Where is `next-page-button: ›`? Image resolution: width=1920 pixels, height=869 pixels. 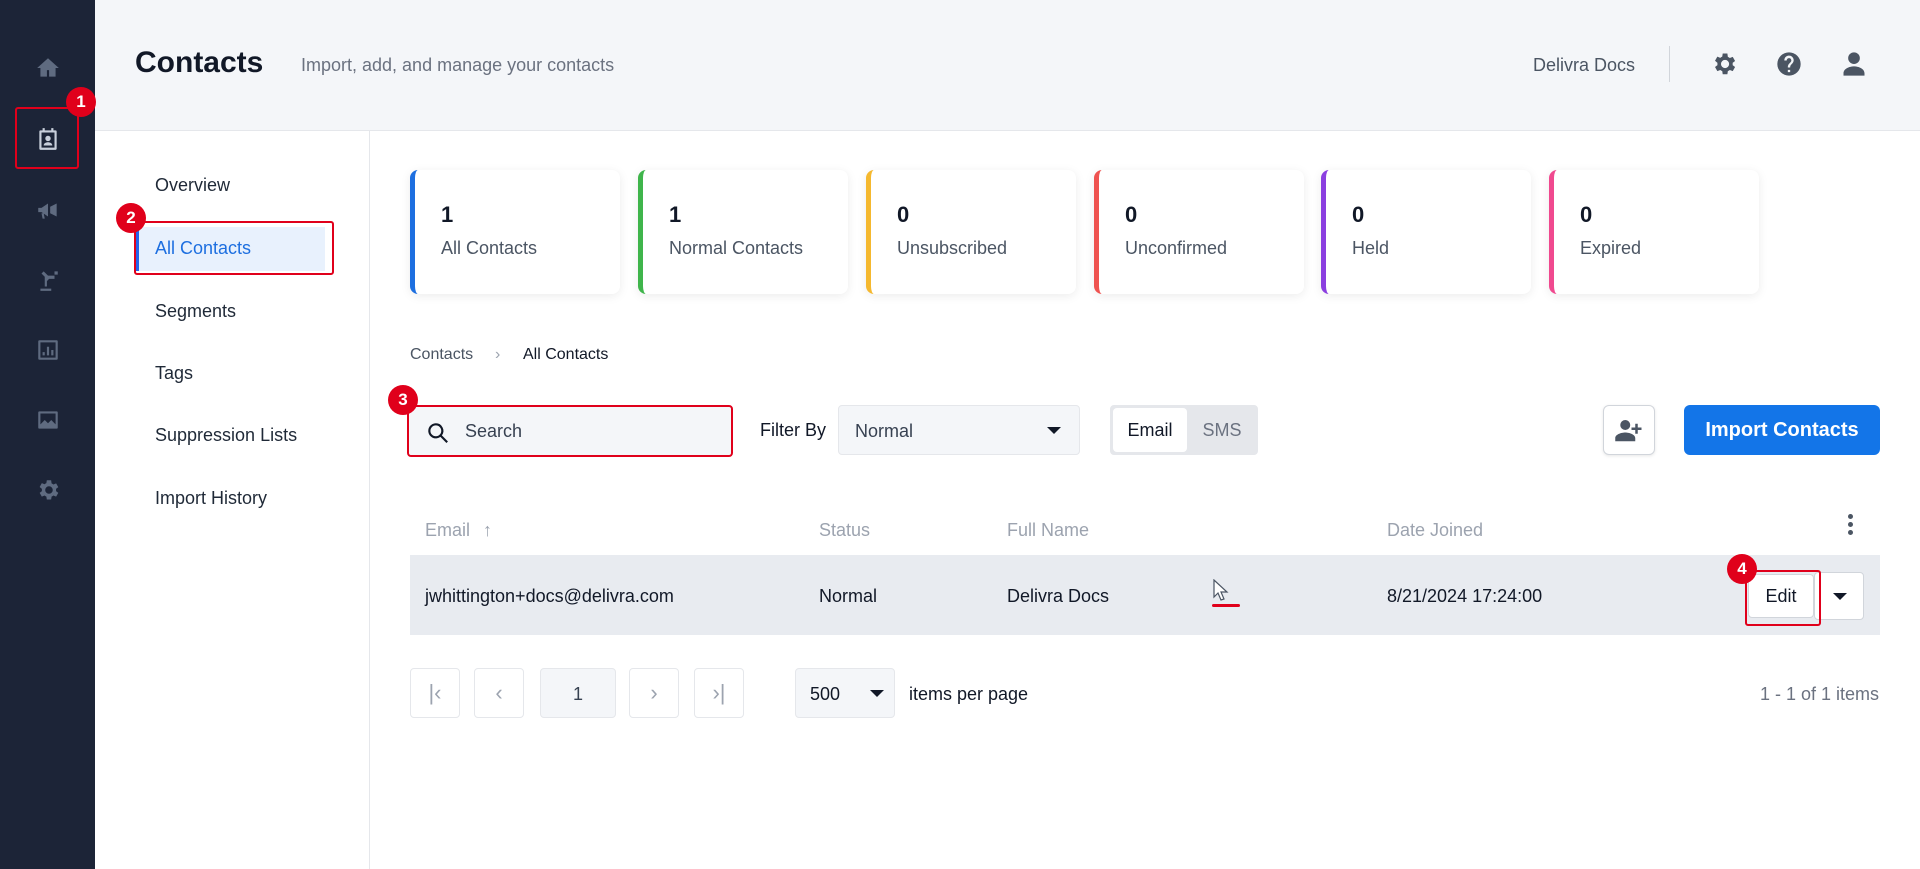
next-page-button: › is located at coordinates (654, 693).